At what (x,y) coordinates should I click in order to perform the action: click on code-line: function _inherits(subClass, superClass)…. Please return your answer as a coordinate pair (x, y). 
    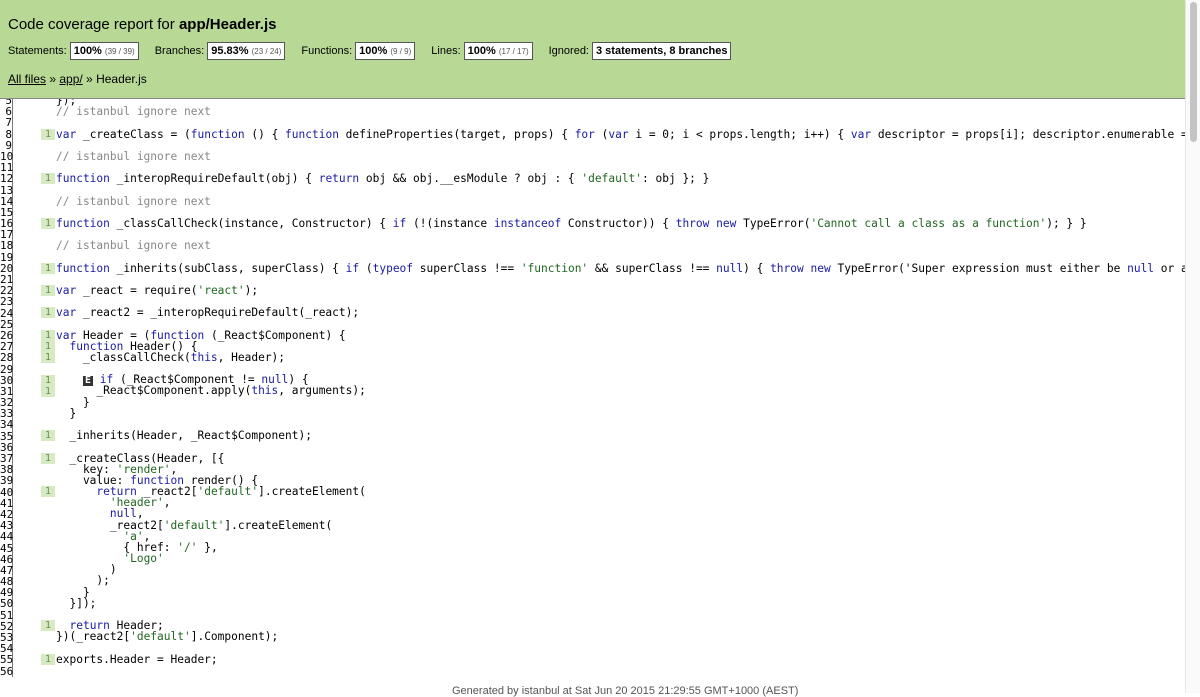
    Looking at the image, I should click on (621, 268).